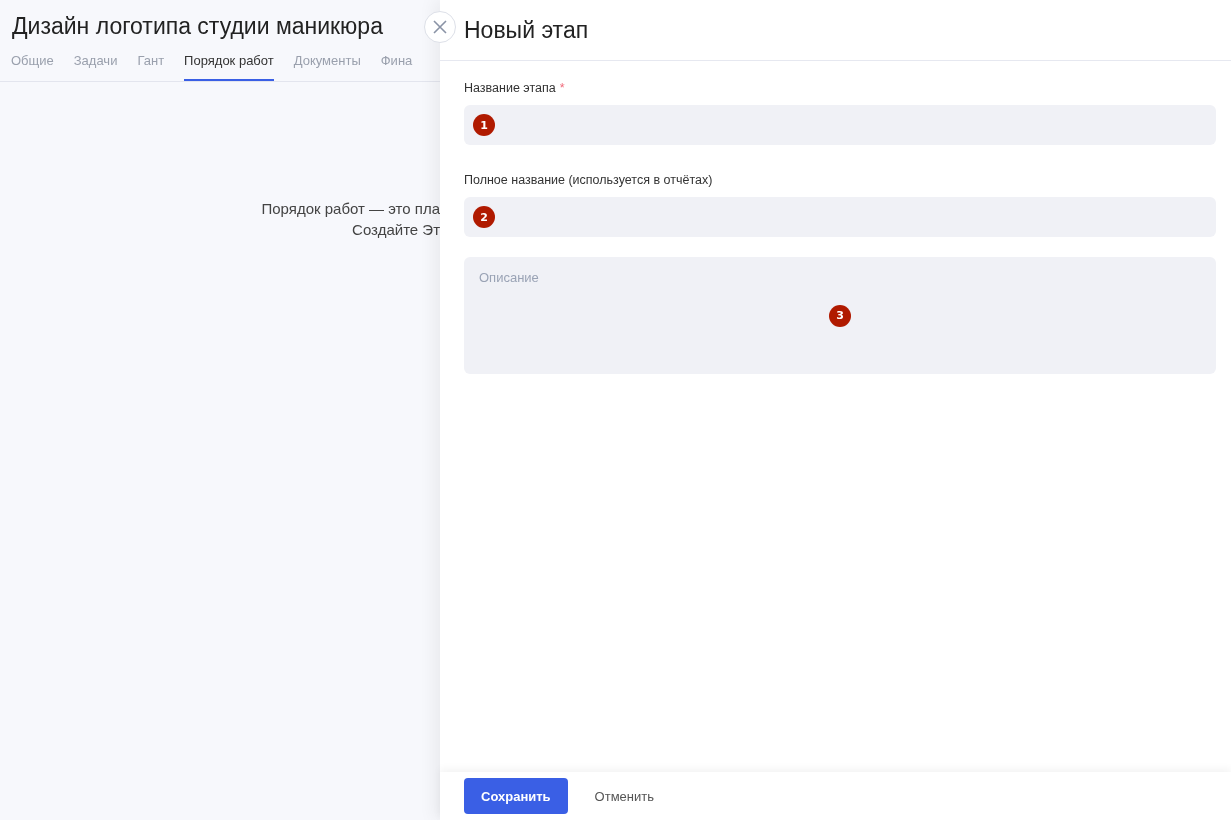 The width and height of the screenshot is (1231, 820). I want to click on required-mark: *, so click(562, 88).